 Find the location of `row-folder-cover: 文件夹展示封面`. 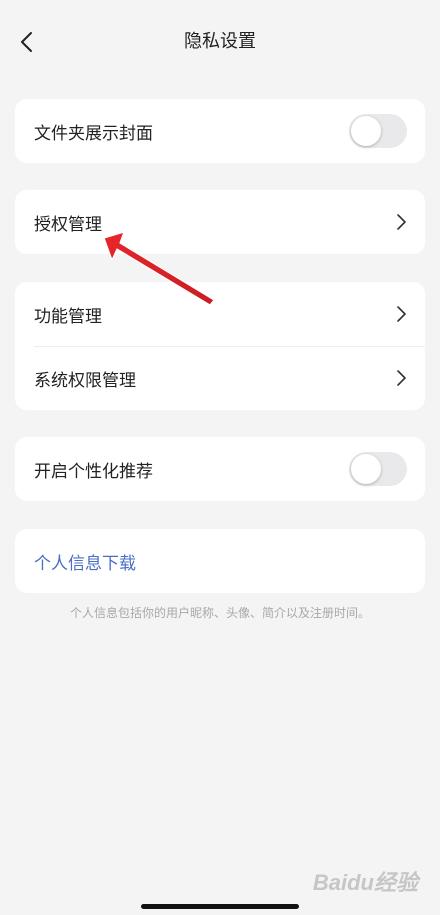

row-folder-cover: 文件夹展示封面 is located at coordinates (220, 131).